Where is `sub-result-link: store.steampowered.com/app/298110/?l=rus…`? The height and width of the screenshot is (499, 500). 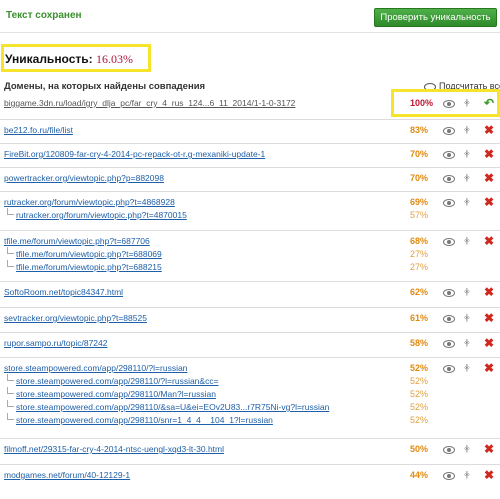 sub-result-link: store.steampowered.com/app/298110/?l=rus… is located at coordinates (117, 381).